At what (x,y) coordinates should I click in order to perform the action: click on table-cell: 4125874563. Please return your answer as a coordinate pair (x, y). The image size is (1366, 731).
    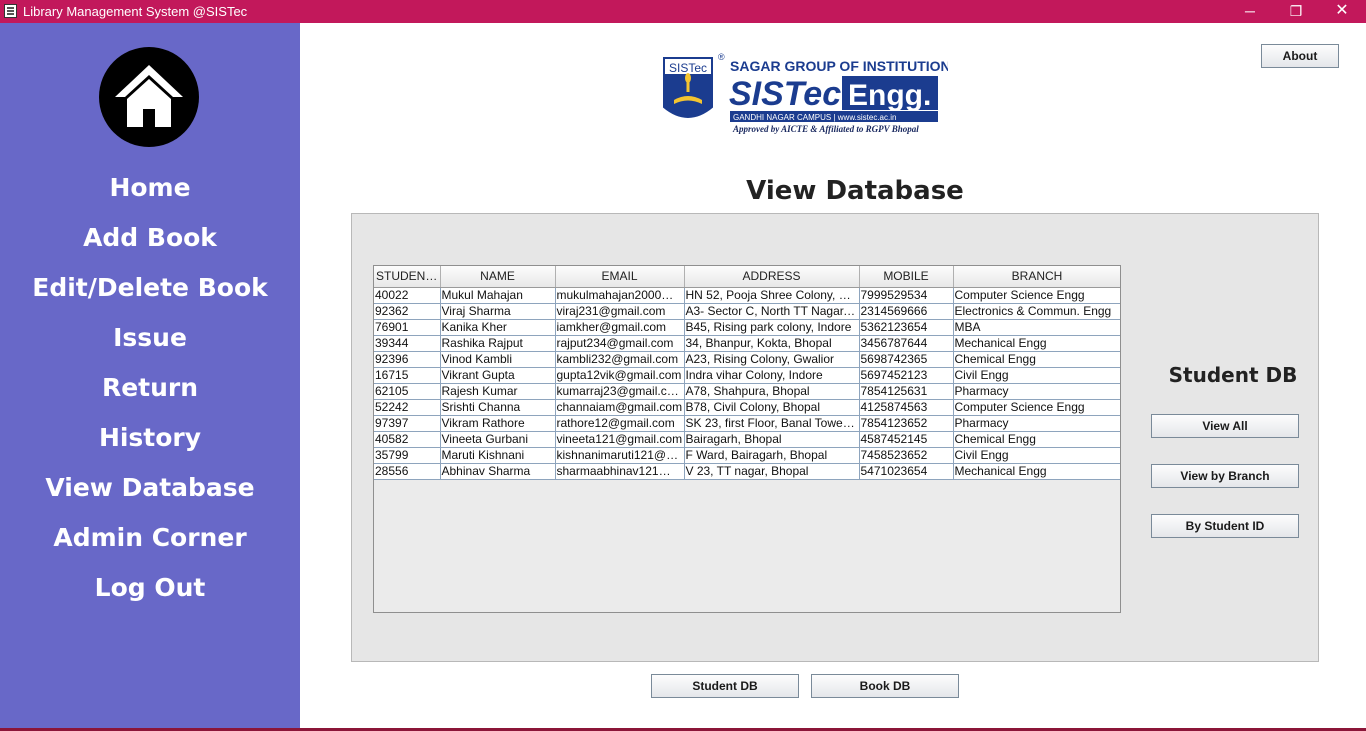
    Looking at the image, I should click on (906, 407).